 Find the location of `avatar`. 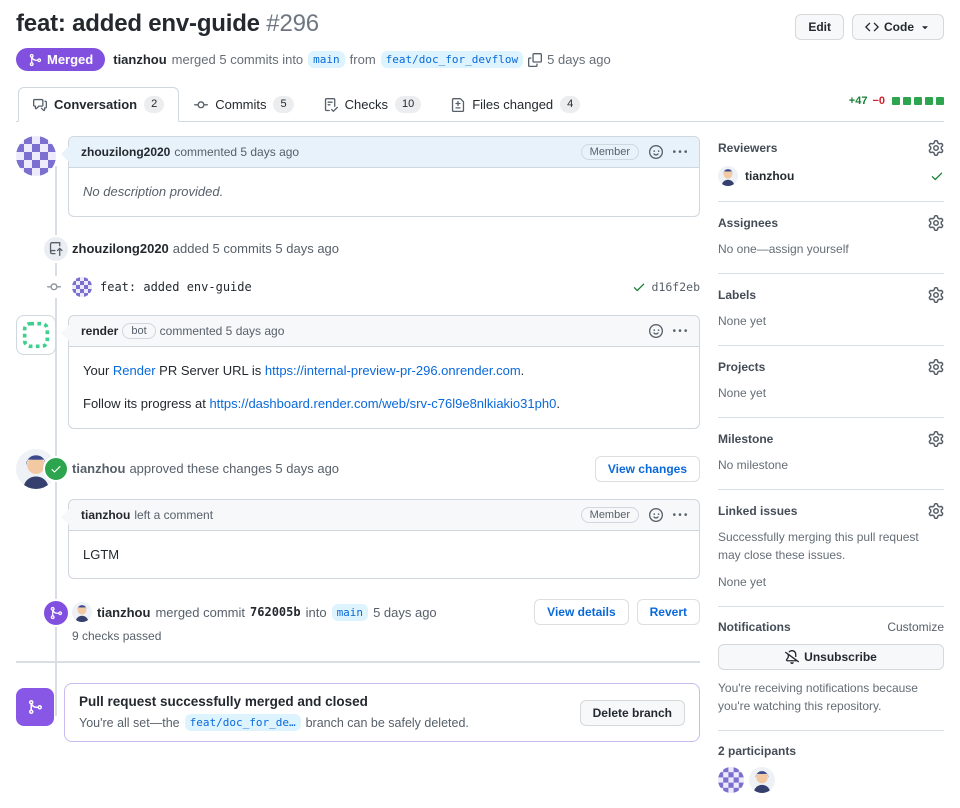

avatar is located at coordinates (36, 156).